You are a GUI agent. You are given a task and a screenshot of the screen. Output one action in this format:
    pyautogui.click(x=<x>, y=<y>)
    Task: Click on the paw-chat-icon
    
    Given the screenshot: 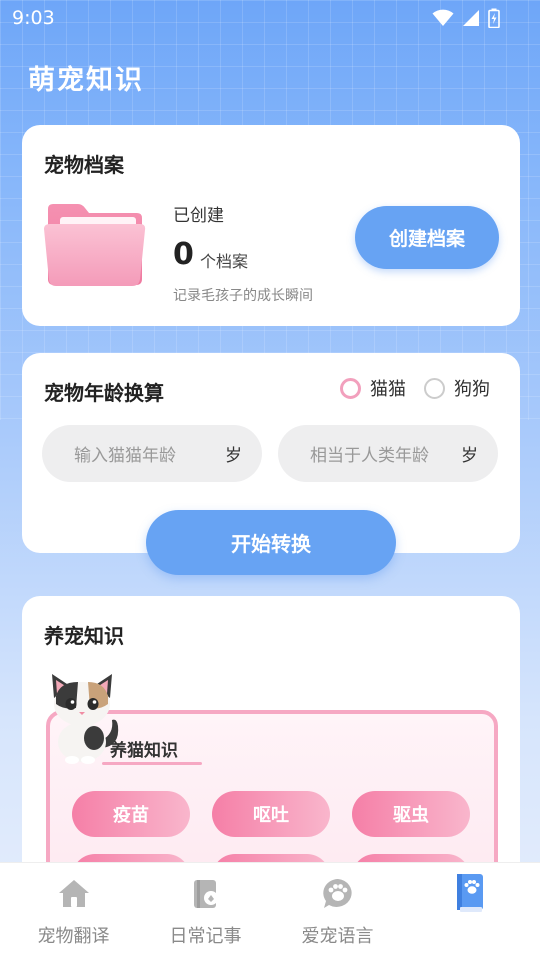 What is the action you would take?
    pyautogui.click(x=338, y=894)
    